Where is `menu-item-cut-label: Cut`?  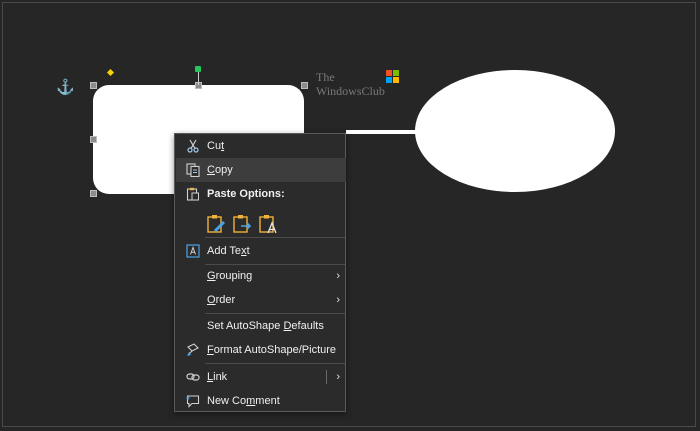
menu-item-cut-label: Cut is located at coordinates (216, 146).